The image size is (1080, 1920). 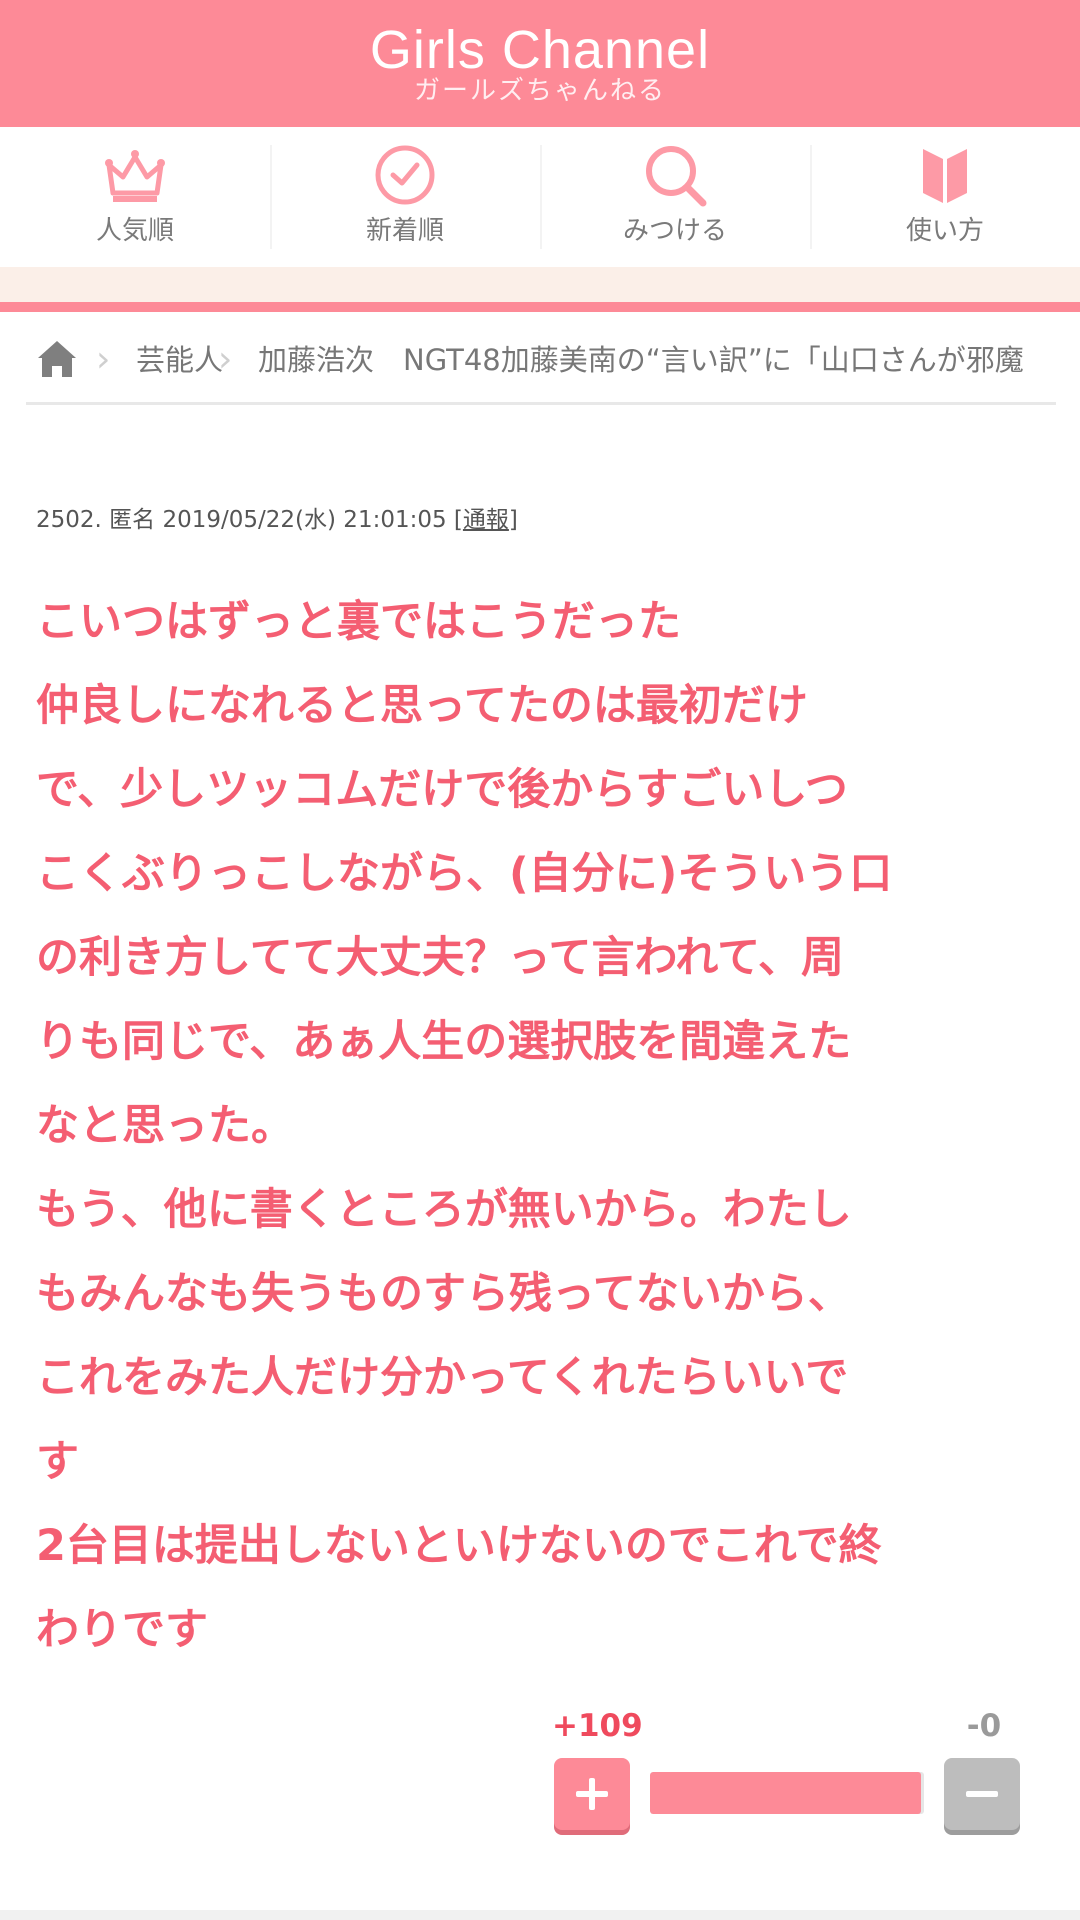 I want to click on comment-meta: 2502. 匿名 2019/05/22(水) 21:01:05 [通報], so click(x=277, y=520).